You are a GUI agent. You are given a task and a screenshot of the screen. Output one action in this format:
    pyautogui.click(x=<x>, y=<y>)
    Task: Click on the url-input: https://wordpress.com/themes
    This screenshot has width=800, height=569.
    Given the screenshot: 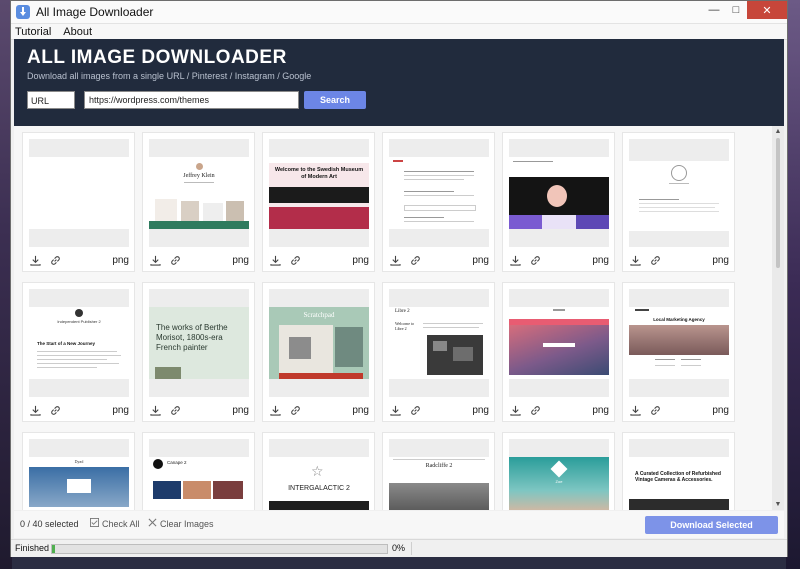 What is the action you would take?
    pyautogui.click(x=191, y=100)
    